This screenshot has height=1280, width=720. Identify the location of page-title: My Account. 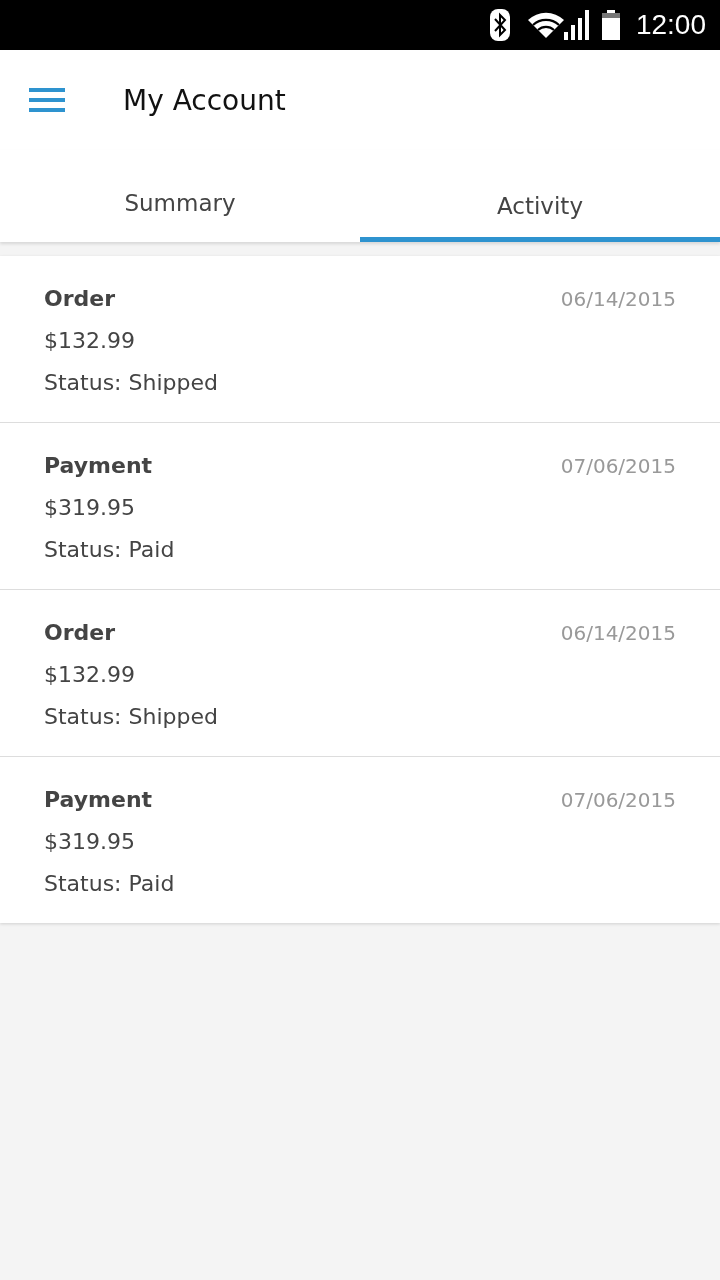
(204, 100).